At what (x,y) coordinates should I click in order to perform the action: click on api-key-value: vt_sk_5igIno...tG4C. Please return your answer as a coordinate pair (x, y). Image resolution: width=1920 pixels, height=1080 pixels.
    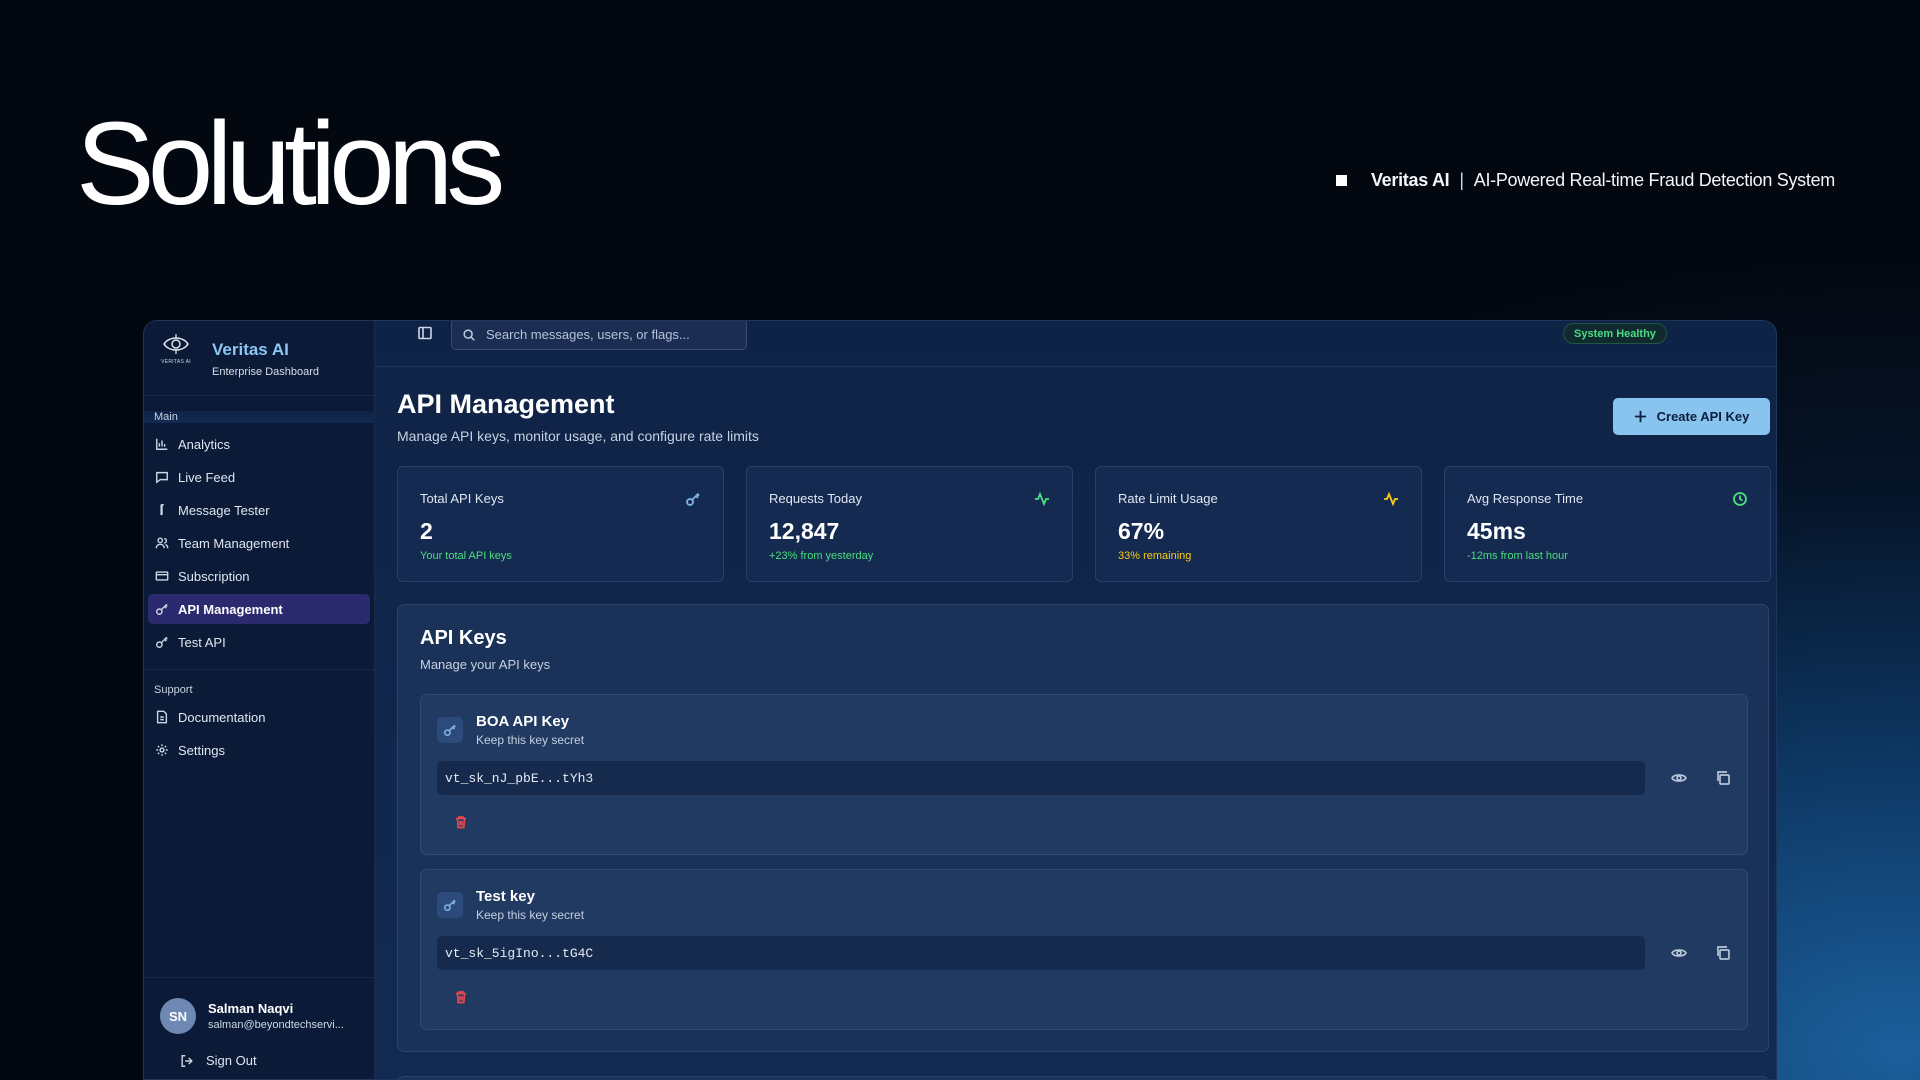
    Looking at the image, I should click on (1041, 953).